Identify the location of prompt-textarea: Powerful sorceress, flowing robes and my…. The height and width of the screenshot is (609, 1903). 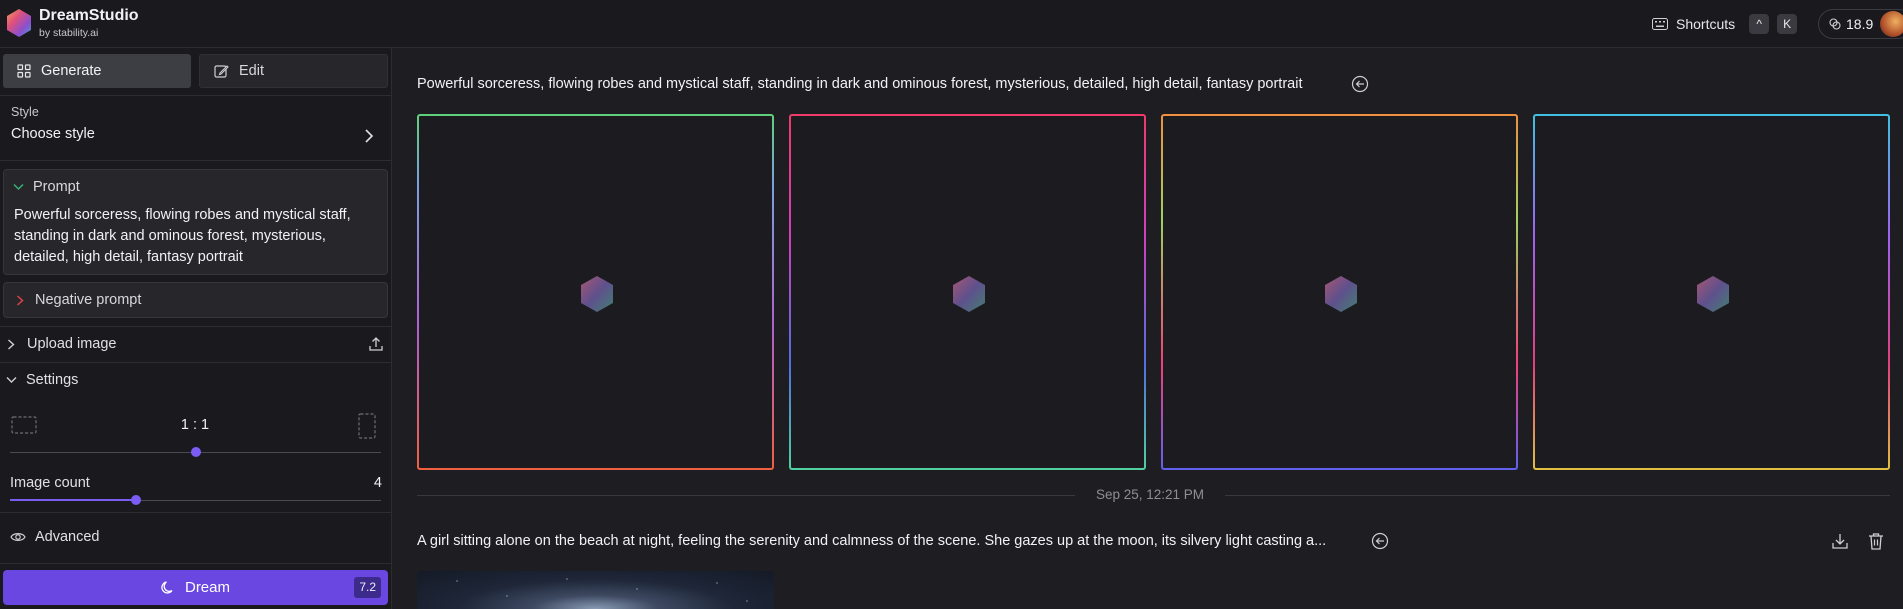
(196, 236).